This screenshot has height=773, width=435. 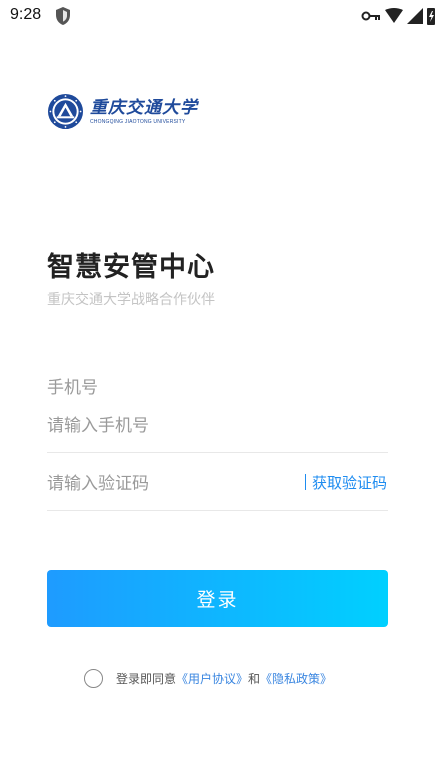 What do you see at coordinates (72, 388) in the screenshot?
I see `phone-label: 手机号` at bounding box center [72, 388].